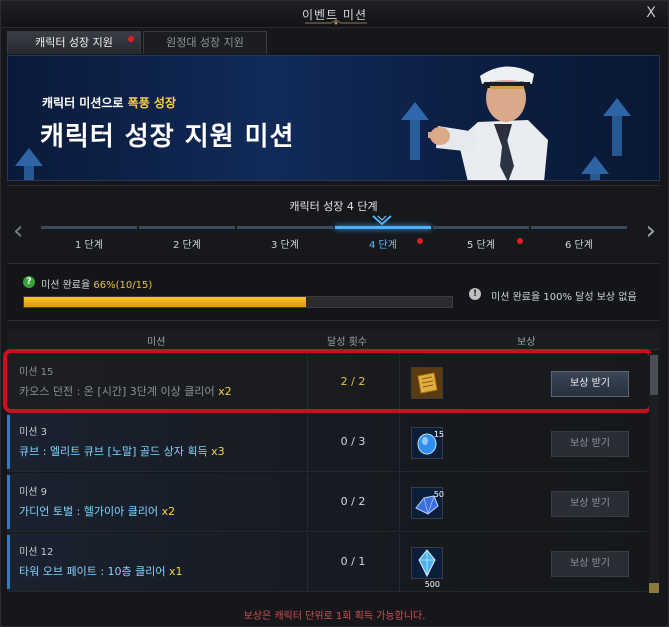  Describe the element at coordinates (336, 22) in the screenshot. I see `title-ornament-icon` at that location.